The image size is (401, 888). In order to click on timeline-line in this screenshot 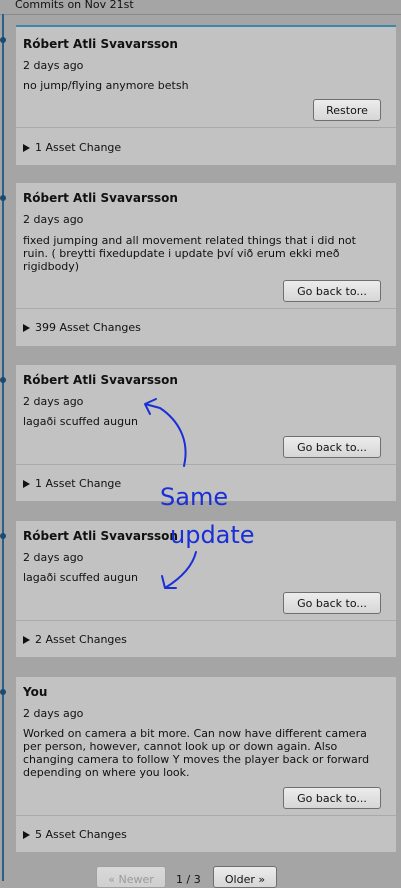, I will do `click(3, 447)`.